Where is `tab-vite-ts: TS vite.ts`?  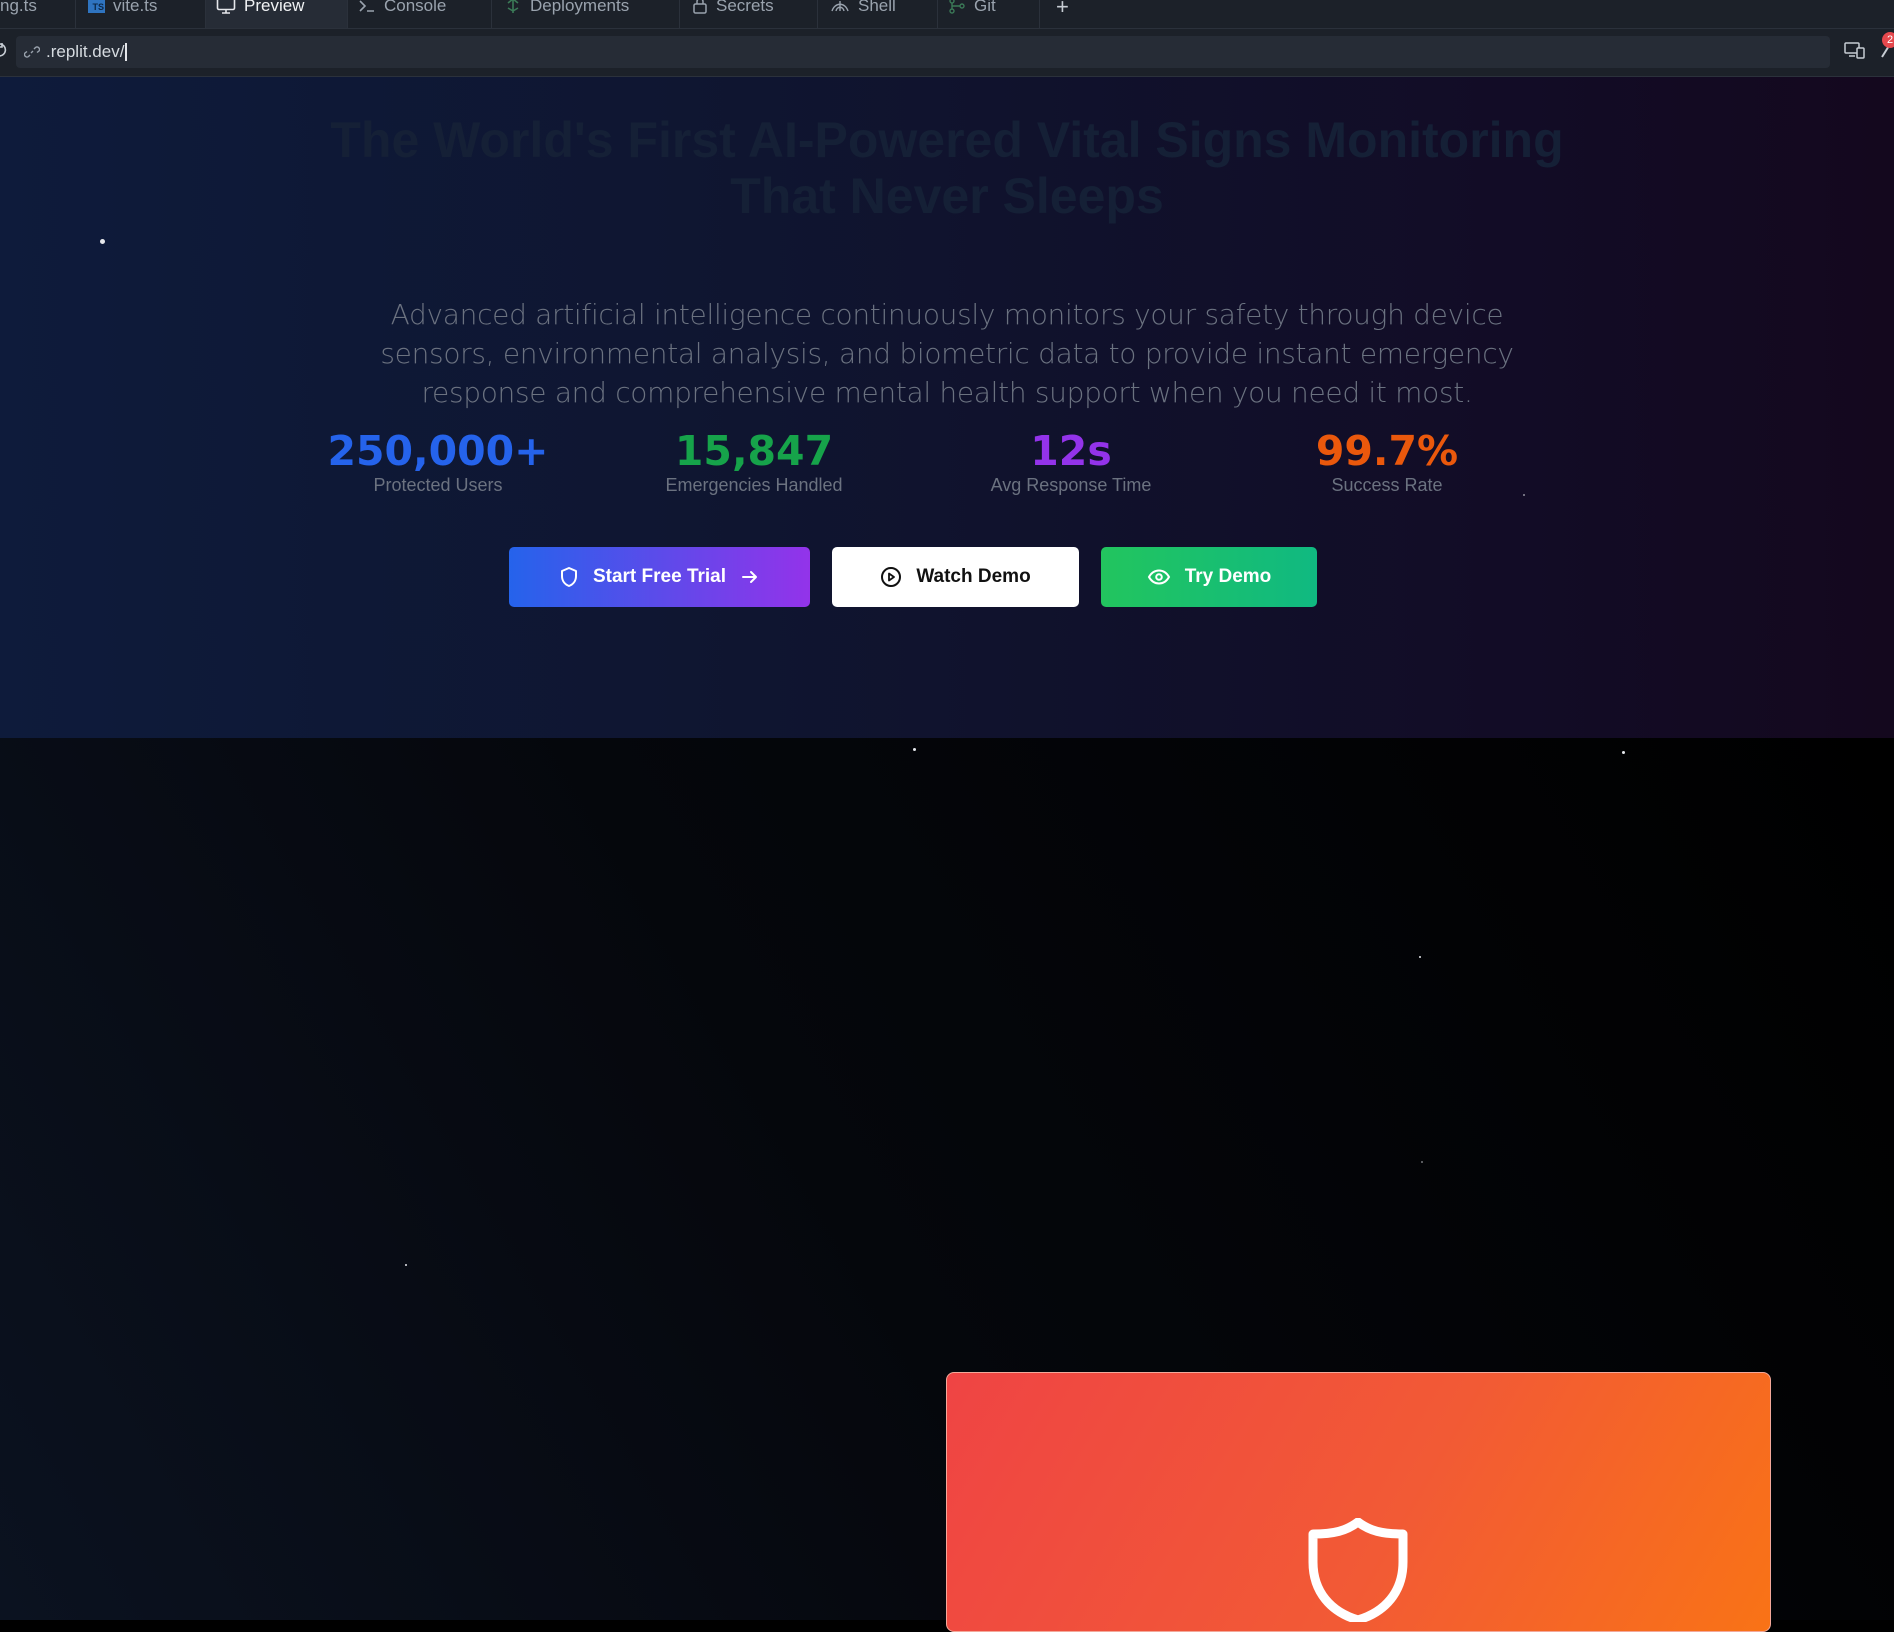
tab-vite-ts: TS vite.ts is located at coordinates (141, 14).